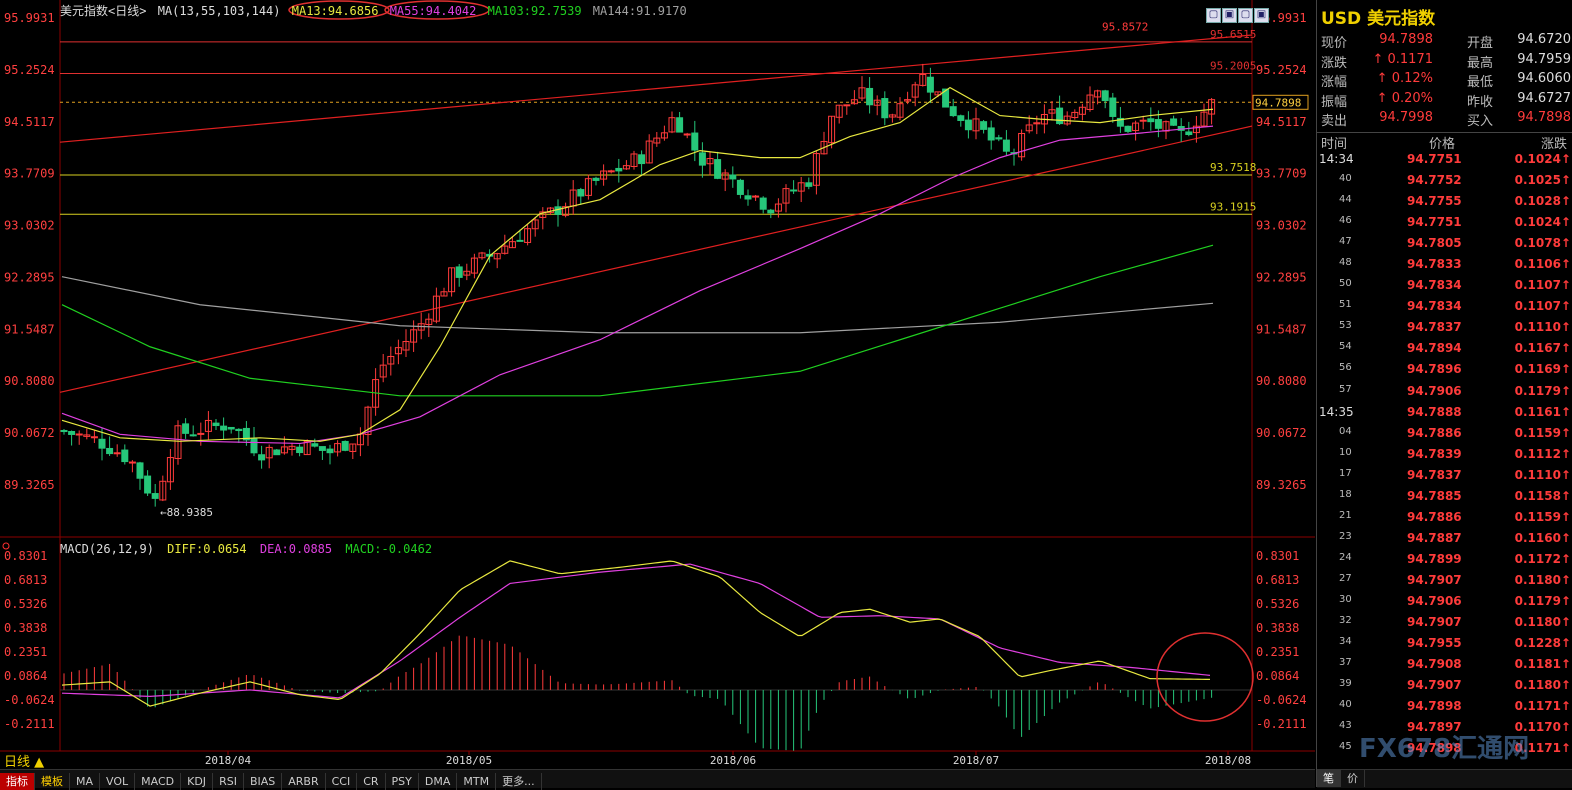  Describe the element at coordinates (1229, 15) in the screenshot. I see `zoom-in-button: ▣` at that location.